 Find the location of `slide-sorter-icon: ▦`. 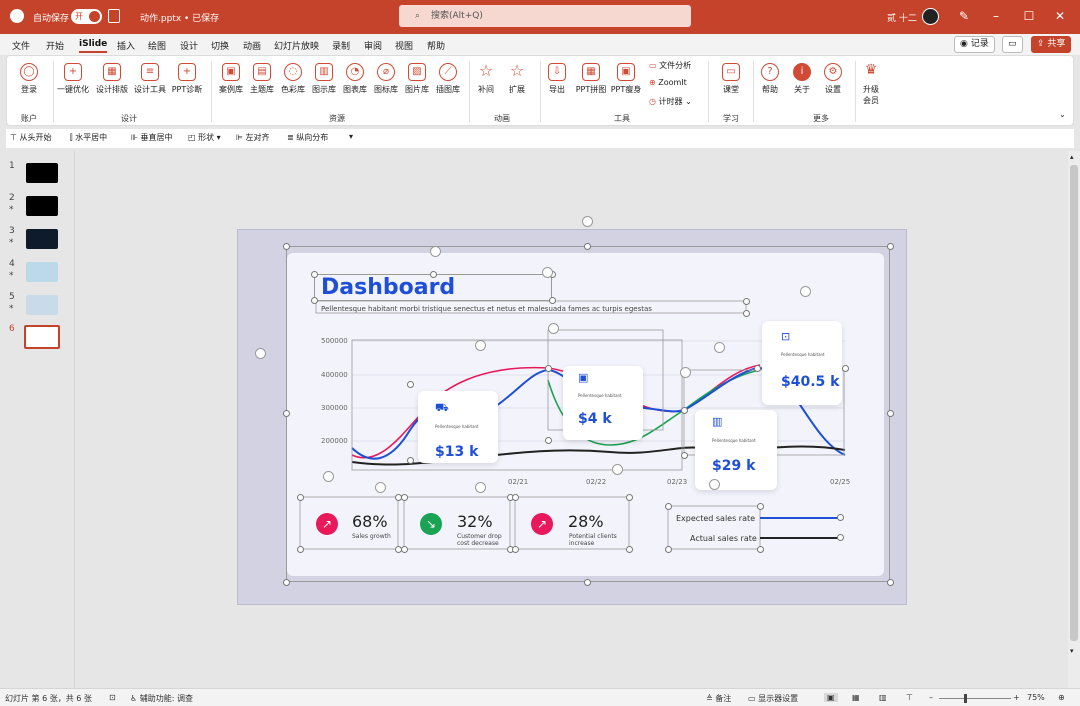

slide-sorter-icon: ▦ is located at coordinates (856, 697).